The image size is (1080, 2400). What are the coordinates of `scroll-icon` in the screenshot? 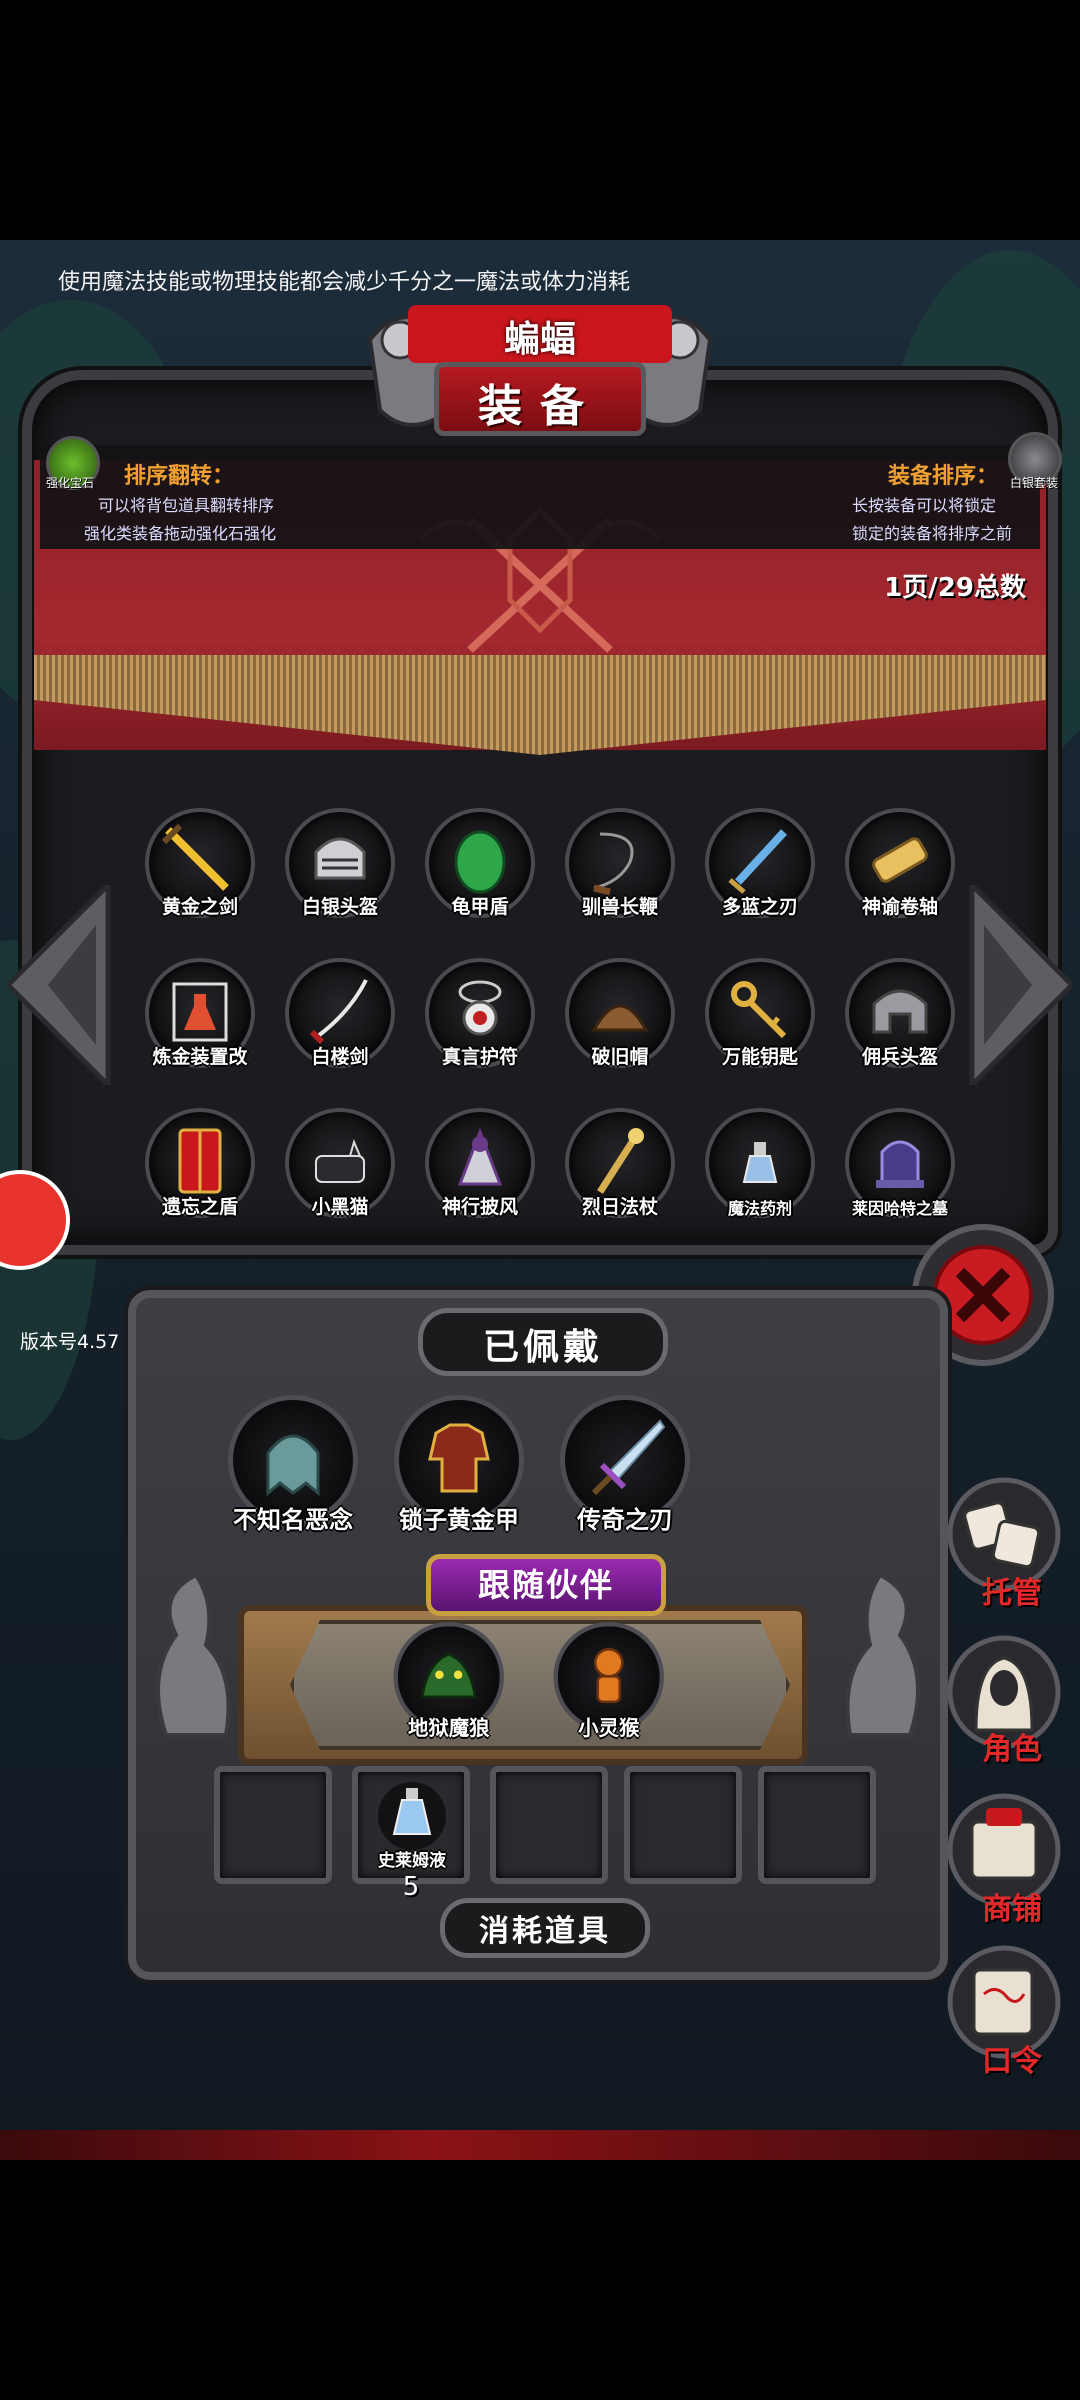 It's located at (900, 860).